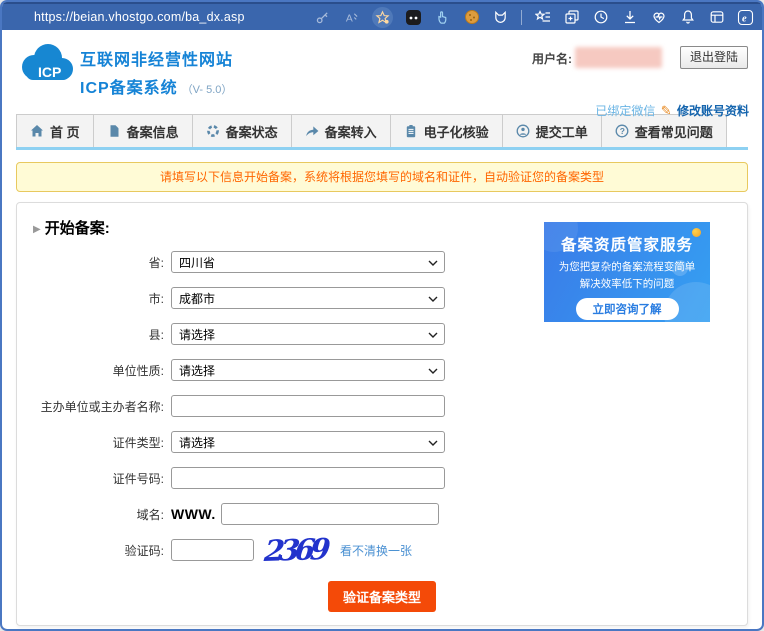 The image size is (764, 631). What do you see at coordinates (138, 370) in the screenshot?
I see `org-type-label: 单位性质:` at bounding box center [138, 370].